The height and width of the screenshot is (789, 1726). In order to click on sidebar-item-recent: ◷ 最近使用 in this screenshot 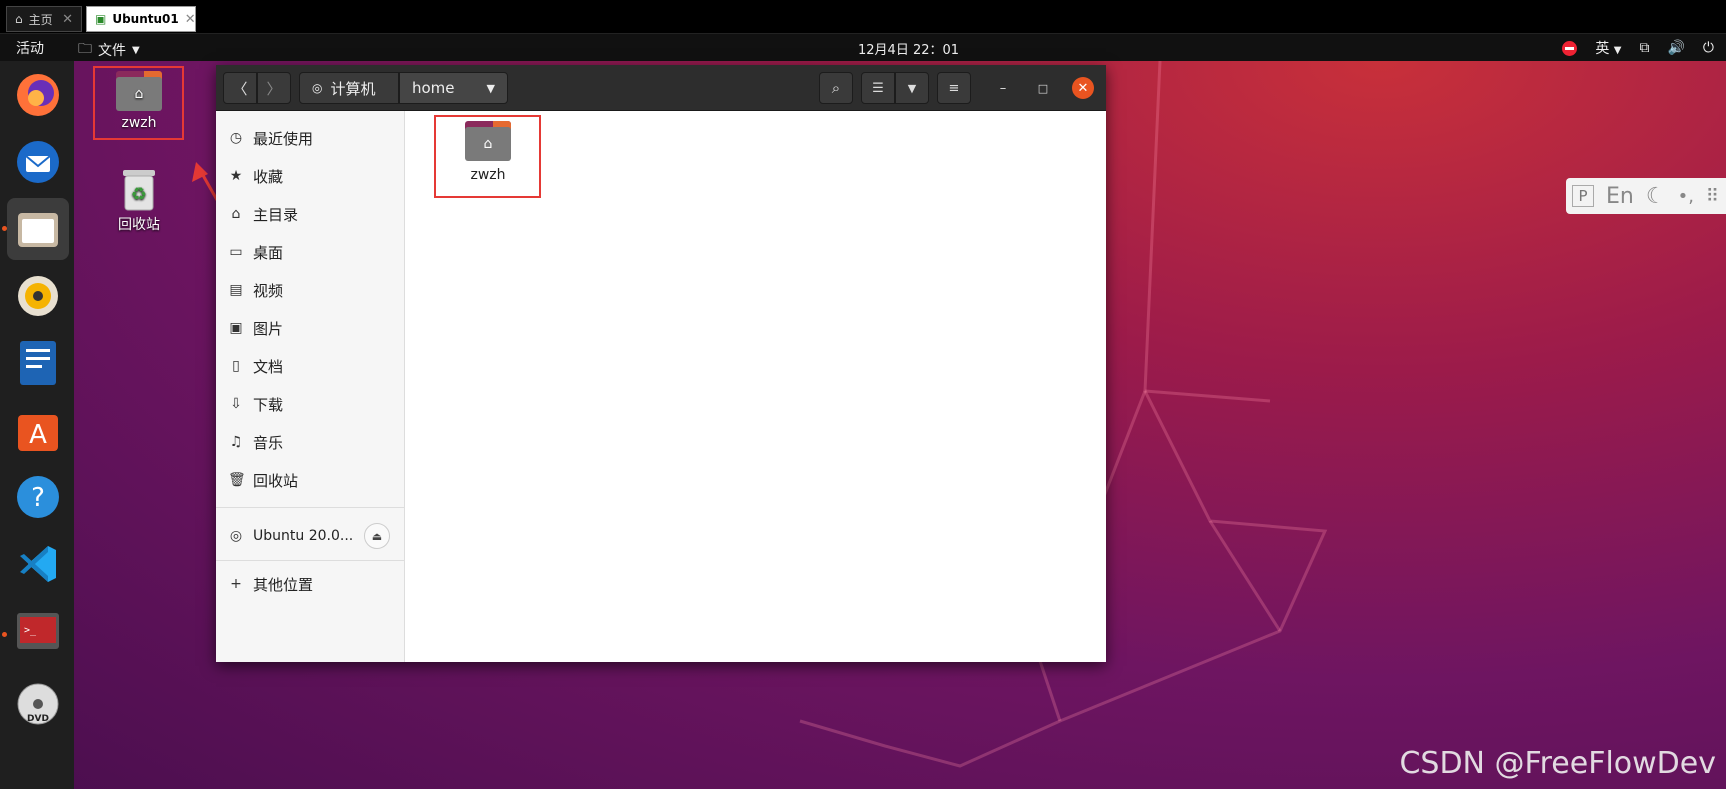, I will do `click(270, 138)`.